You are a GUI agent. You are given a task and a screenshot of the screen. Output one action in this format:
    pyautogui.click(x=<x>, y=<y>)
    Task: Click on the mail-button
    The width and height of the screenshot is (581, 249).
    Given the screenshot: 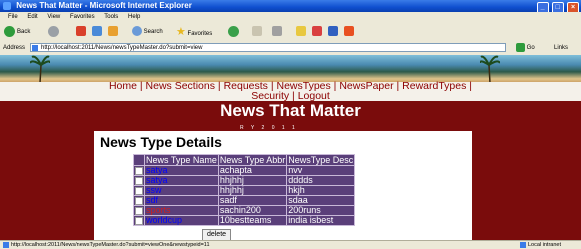 What is the action you would take?
    pyautogui.click(x=257, y=32)
    